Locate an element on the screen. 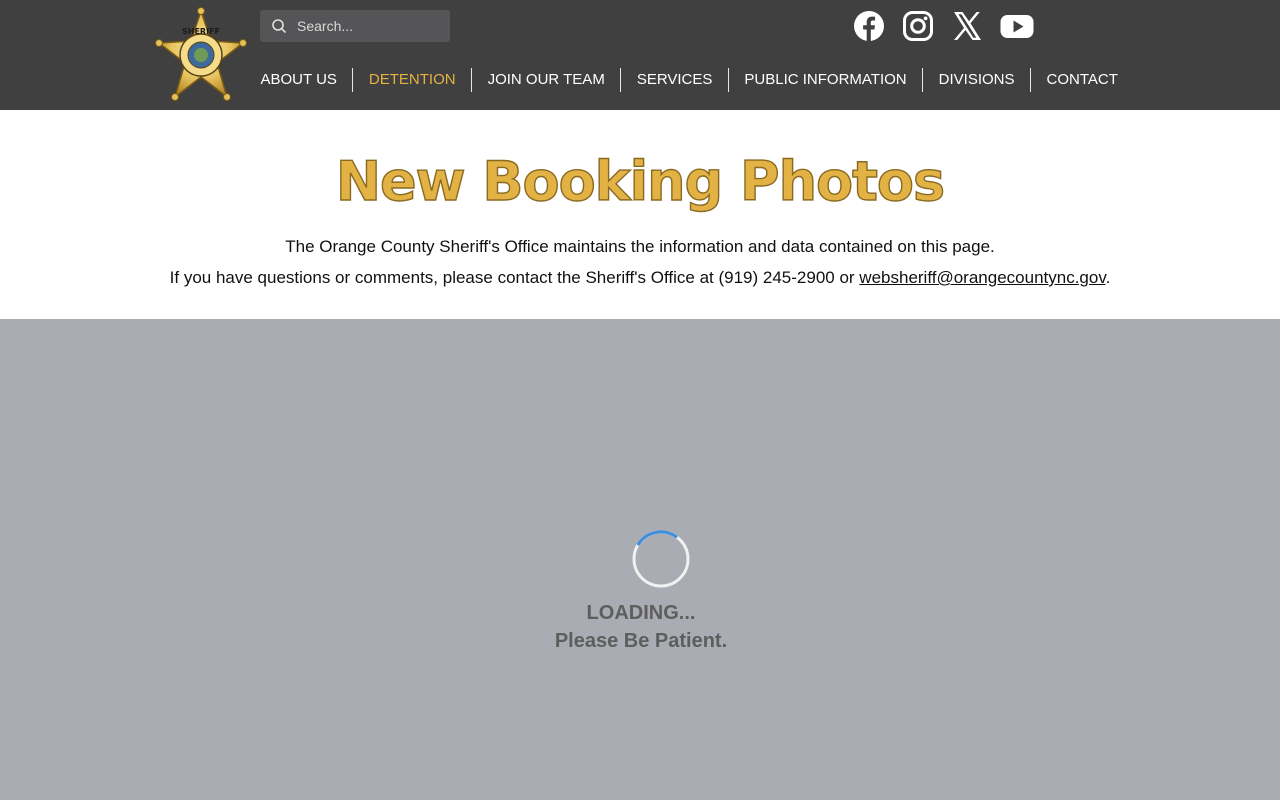  nav-item-join-our-team: JOIN OUR TEAM is located at coordinates (546, 80).